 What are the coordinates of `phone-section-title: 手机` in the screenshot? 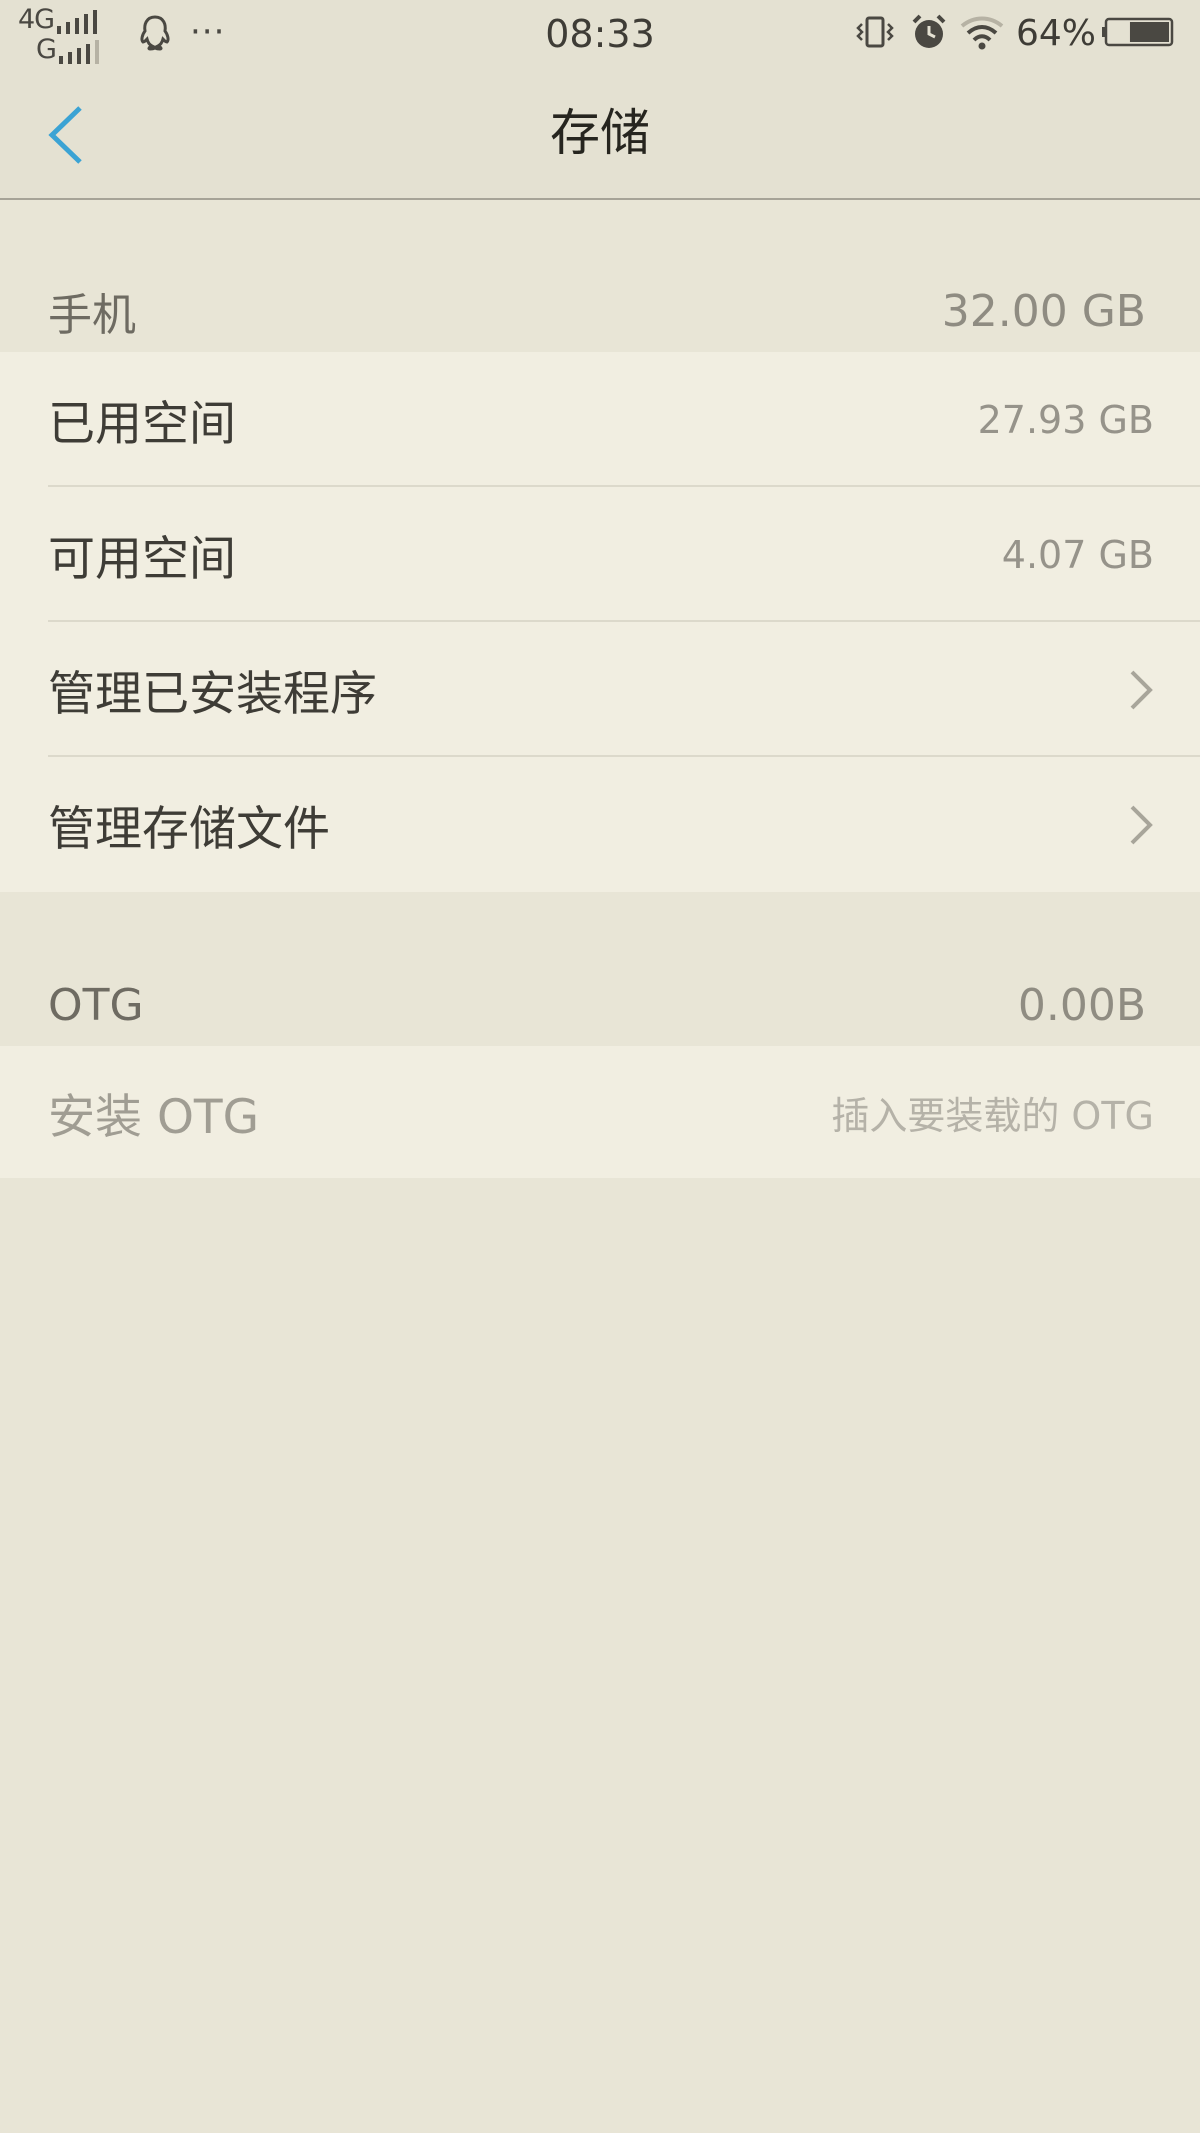 It's located at (92, 315).